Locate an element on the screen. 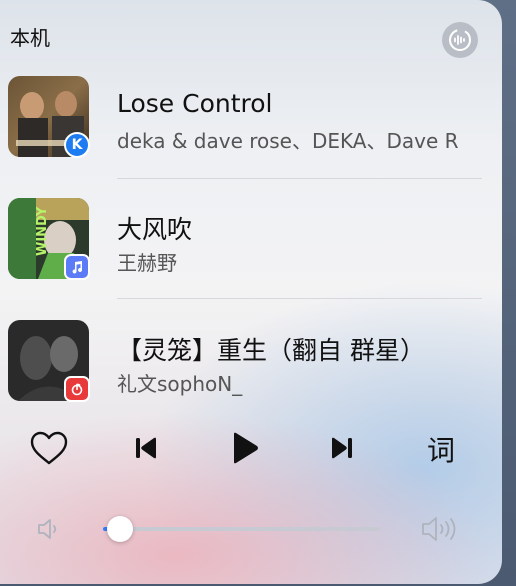 The width and height of the screenshot is (516, 586). track-artist: deka & dave rose、DEKA、Dave R is located at coordinates (288, 141).